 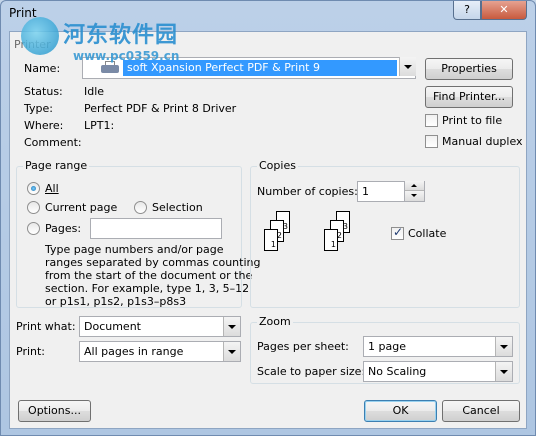 I want to click on collate-checkbox, so click(x=397, y=232).